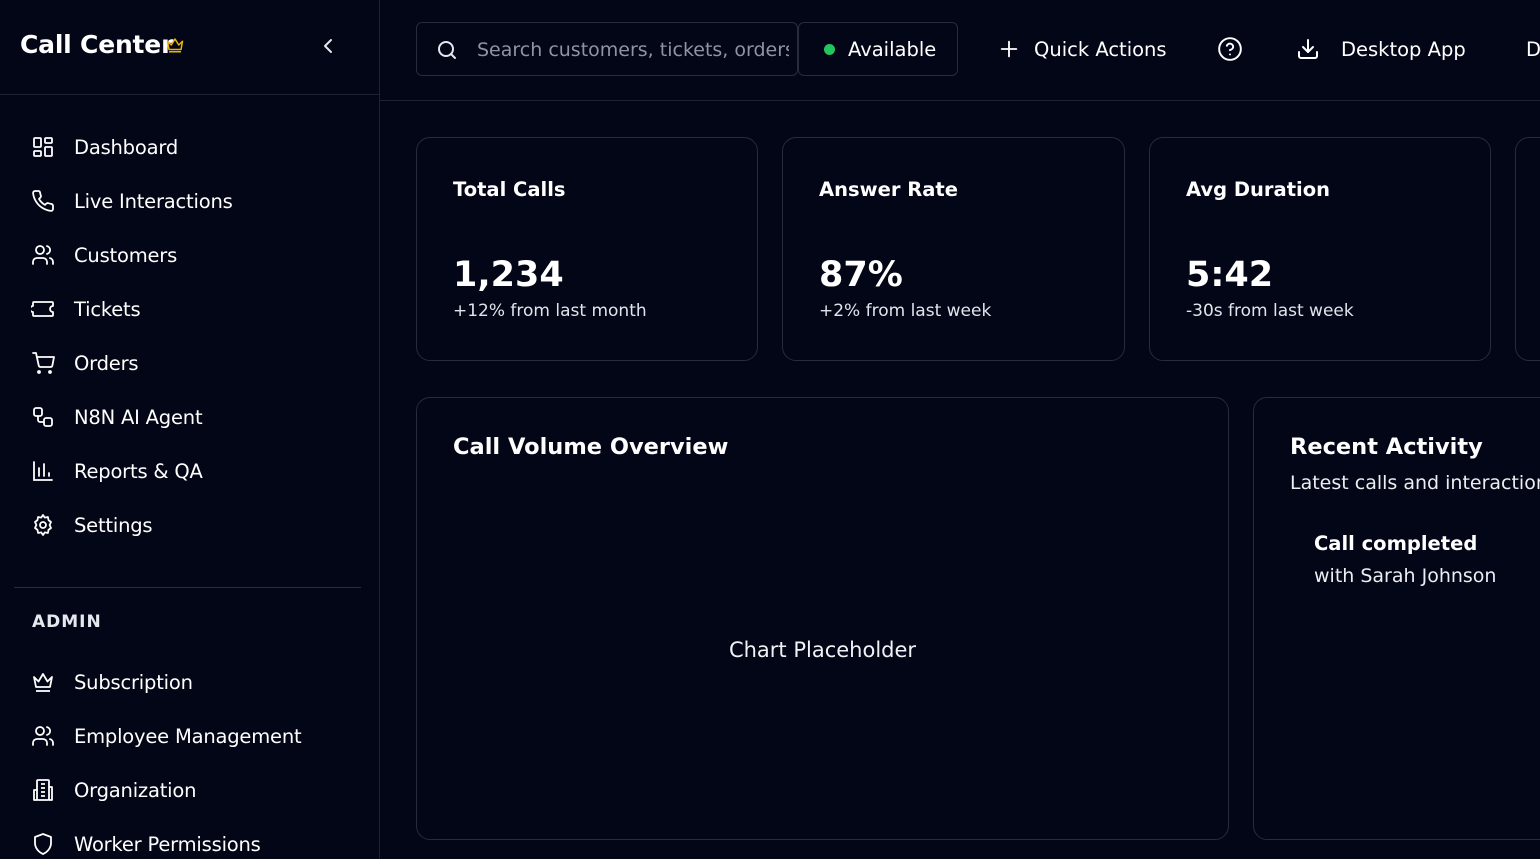  Describe the element at coordinates (1230, 275) in the screenshot. I see `stat-value: 5:42` at that location.